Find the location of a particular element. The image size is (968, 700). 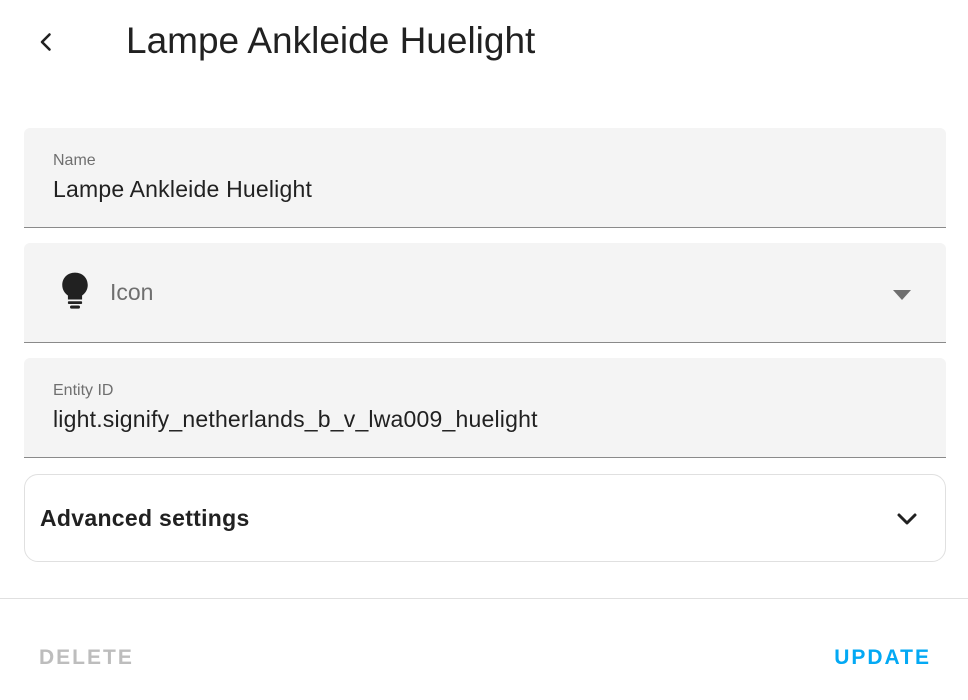

footer-divider is located at coordinates (484, 598).